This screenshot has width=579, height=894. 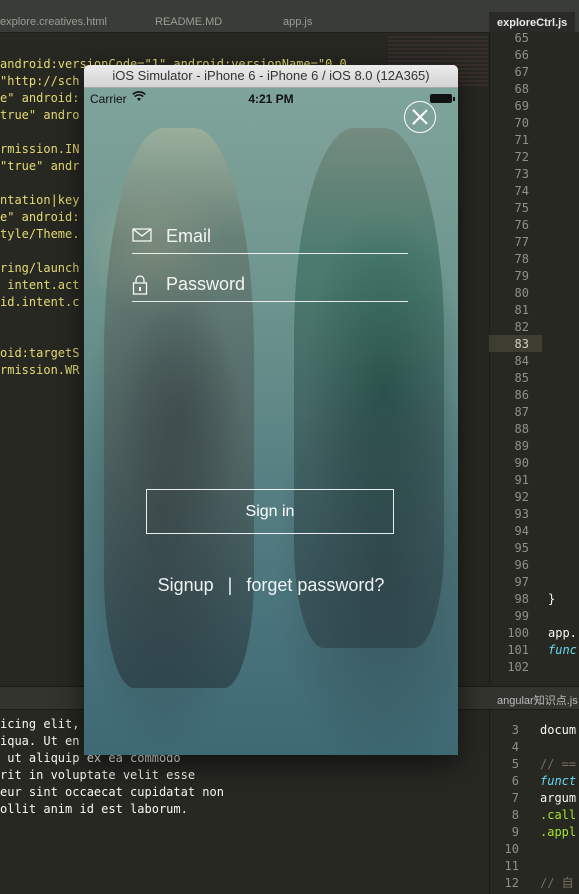 I want to click on line-number: 100, so click(x=518, y=633).